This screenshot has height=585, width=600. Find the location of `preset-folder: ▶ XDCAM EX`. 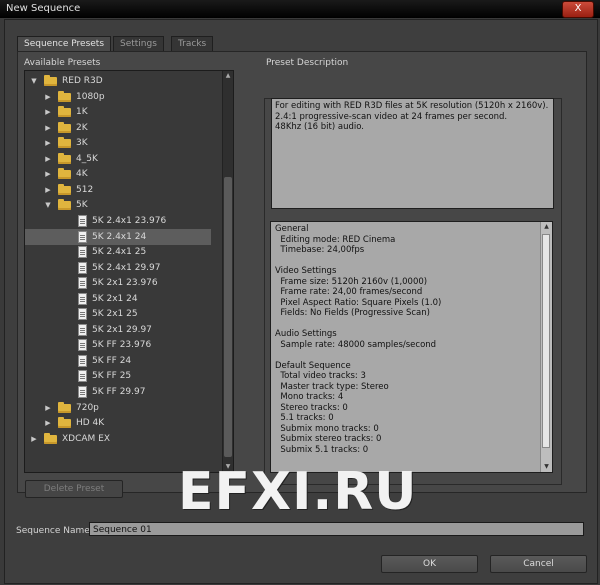

preset-folder: ▶ XDCAM EX is located at coordinates (118, 439).